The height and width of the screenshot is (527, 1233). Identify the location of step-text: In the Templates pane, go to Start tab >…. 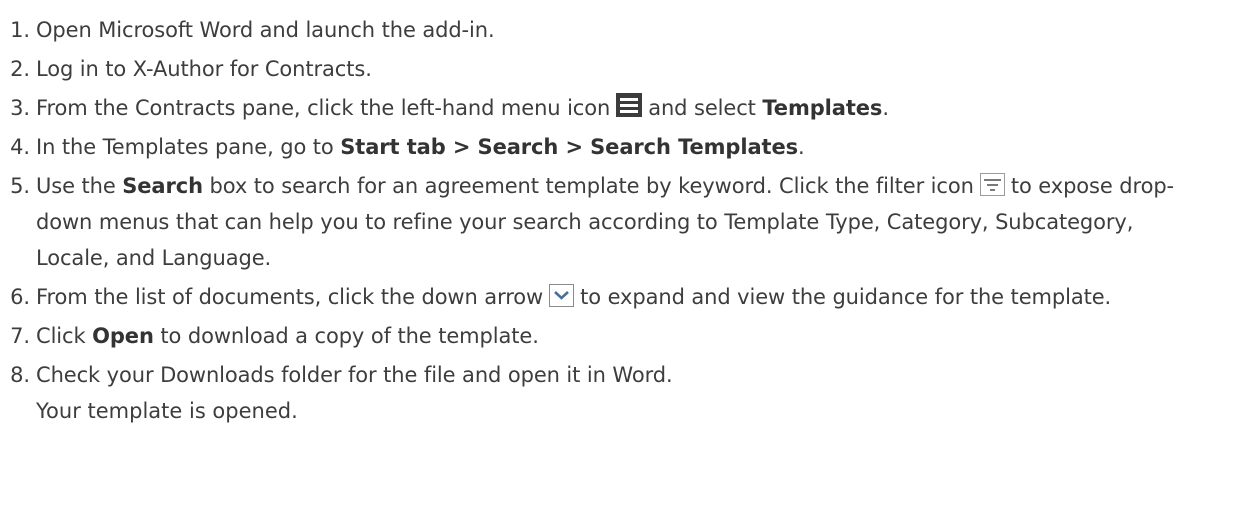
(420, 147).